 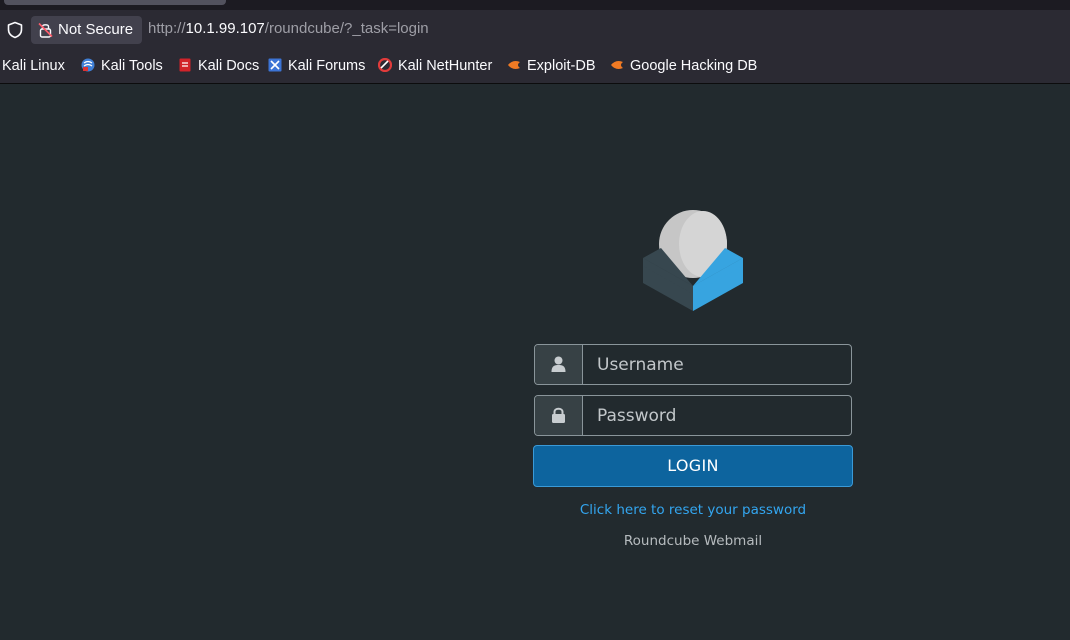 What do you see at coordinates (229, 66) in the screenshot?
I see `bookmark-label: Kali Docs` at bounding box center [229, 66].